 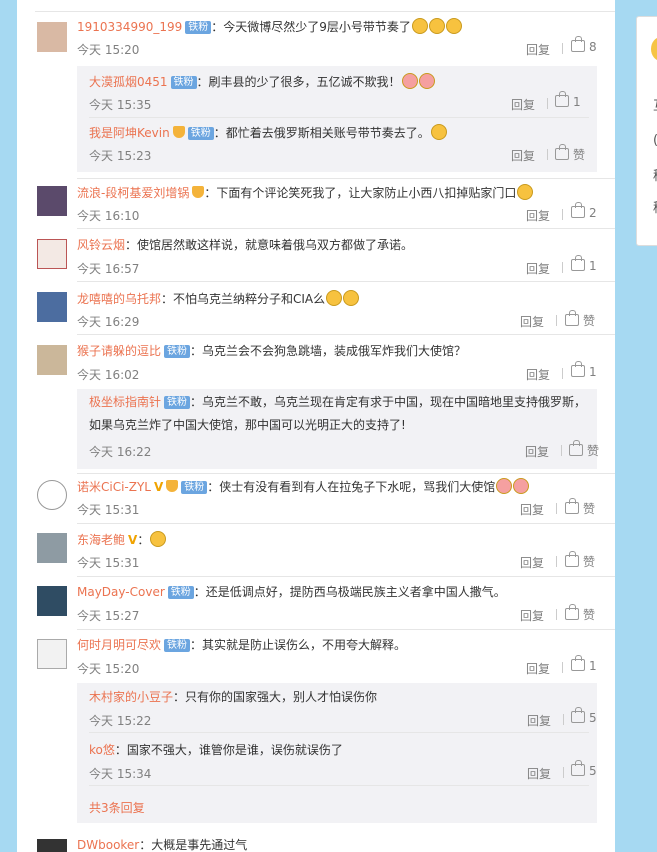 What do you see at coordinates (101, 540) in the screenshot?
I see `username-link: 东海老鲍` at bounding box center [101, 540].